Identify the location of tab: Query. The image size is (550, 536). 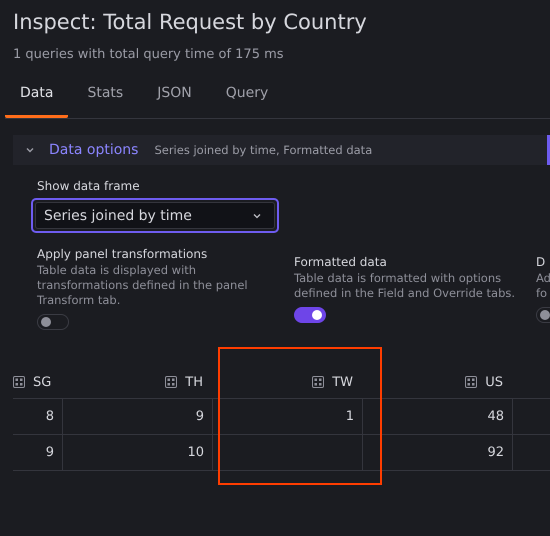
(247, 101).